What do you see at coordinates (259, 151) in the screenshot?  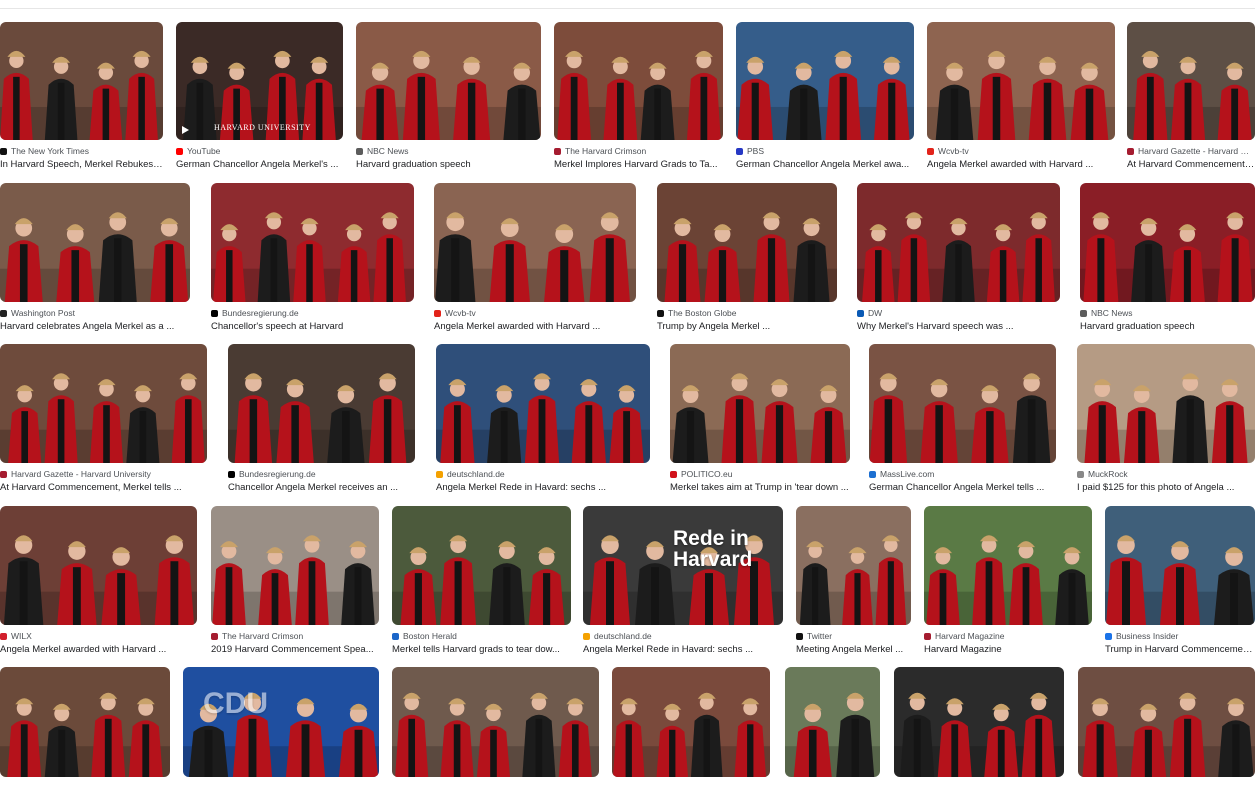 I see `result-source: YouTube` at bounding box center [259, 151].